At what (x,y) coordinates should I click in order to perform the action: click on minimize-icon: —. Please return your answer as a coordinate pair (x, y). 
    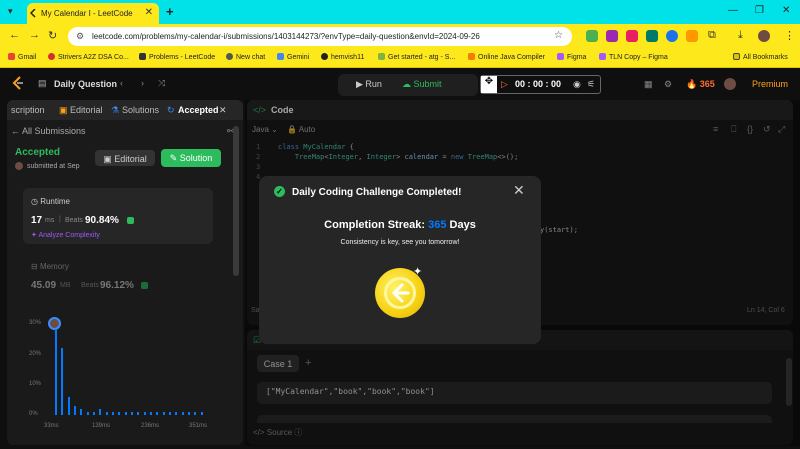
    Looking at the image, I should click on (733, 10).